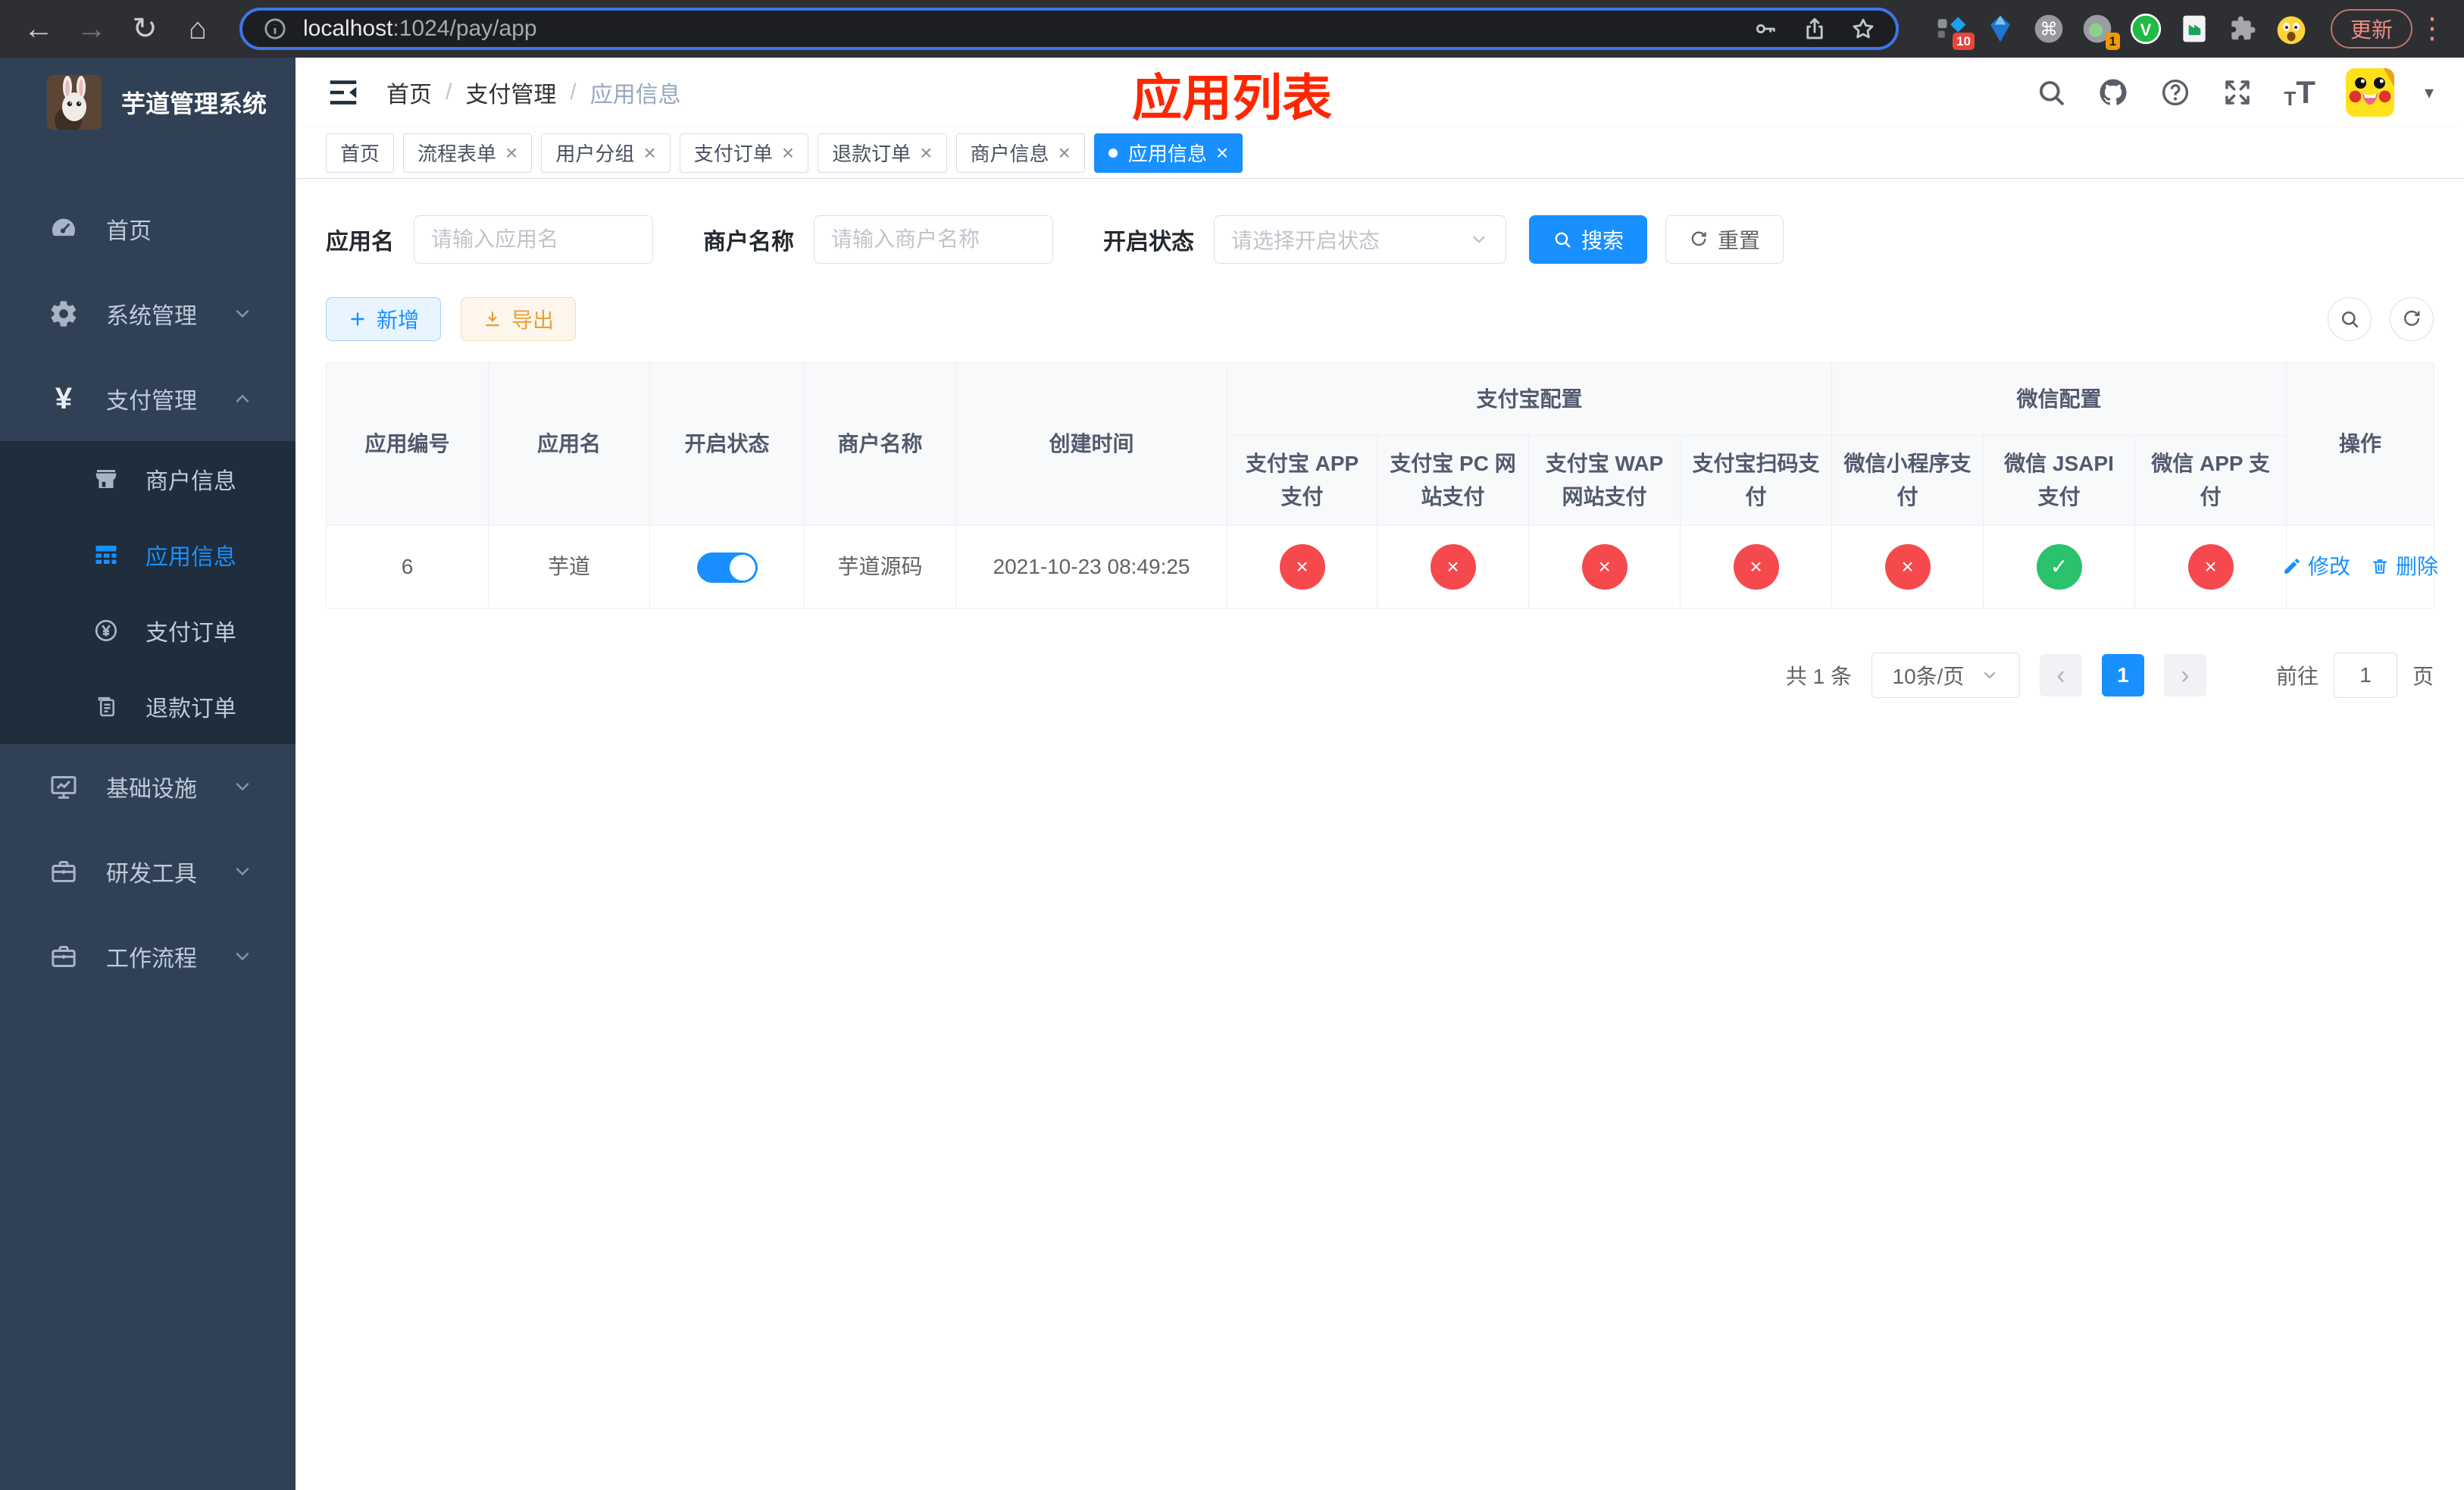 The image size is (2464, 1490). I want to click on menu-label: 研发工具, so click(151, 874).